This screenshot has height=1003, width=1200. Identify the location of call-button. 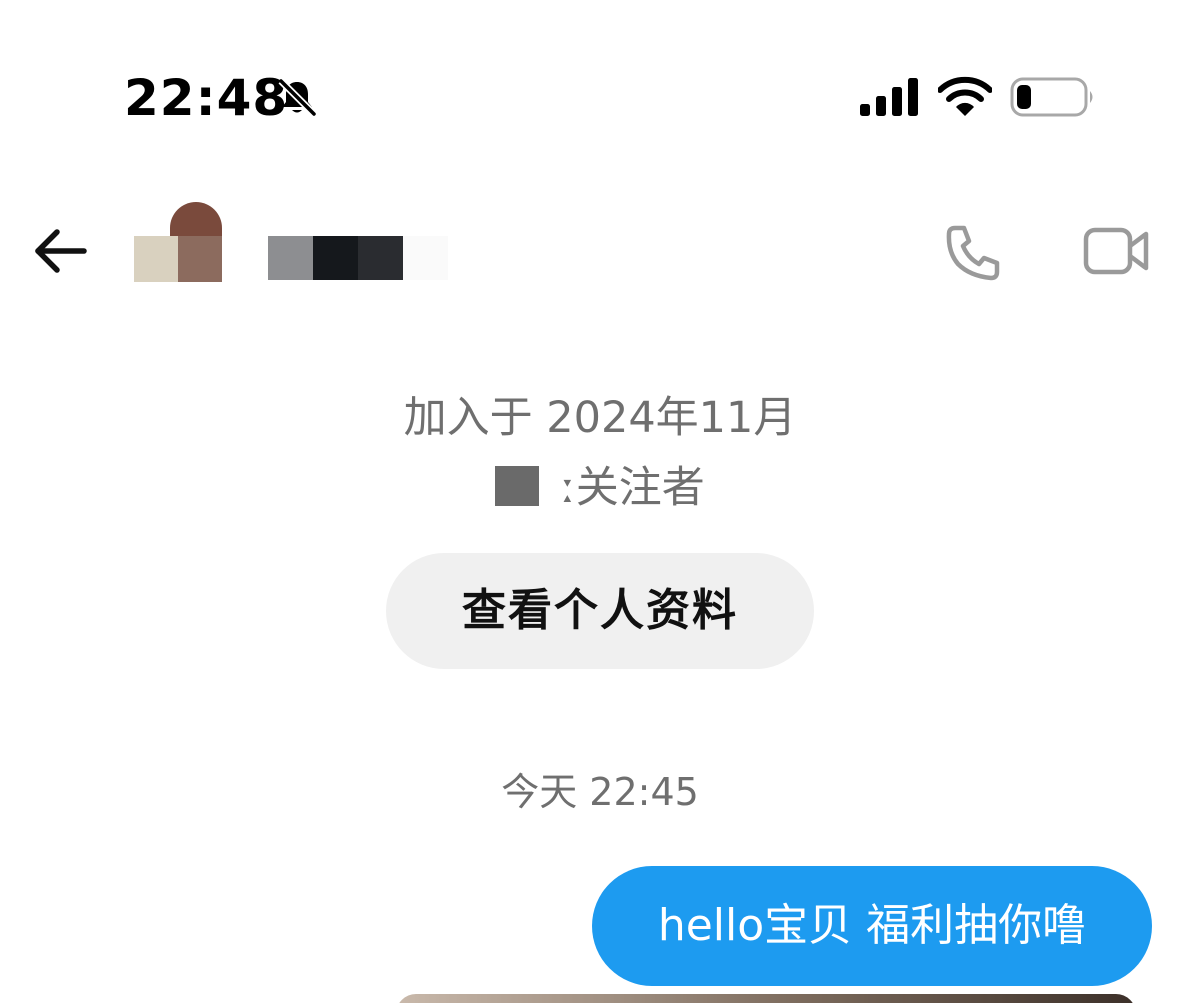
(973, 253).